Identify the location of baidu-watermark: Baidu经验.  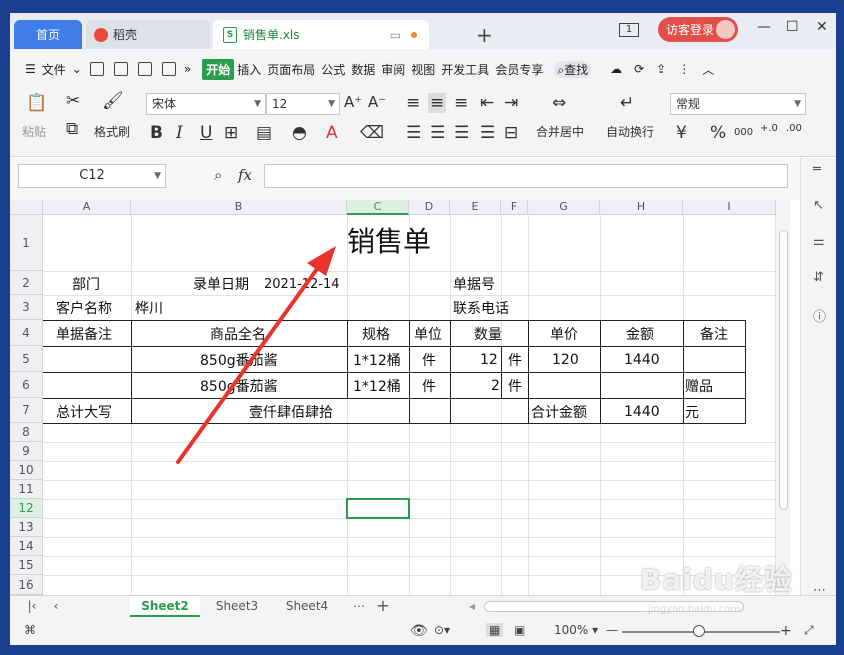
(716, 579).